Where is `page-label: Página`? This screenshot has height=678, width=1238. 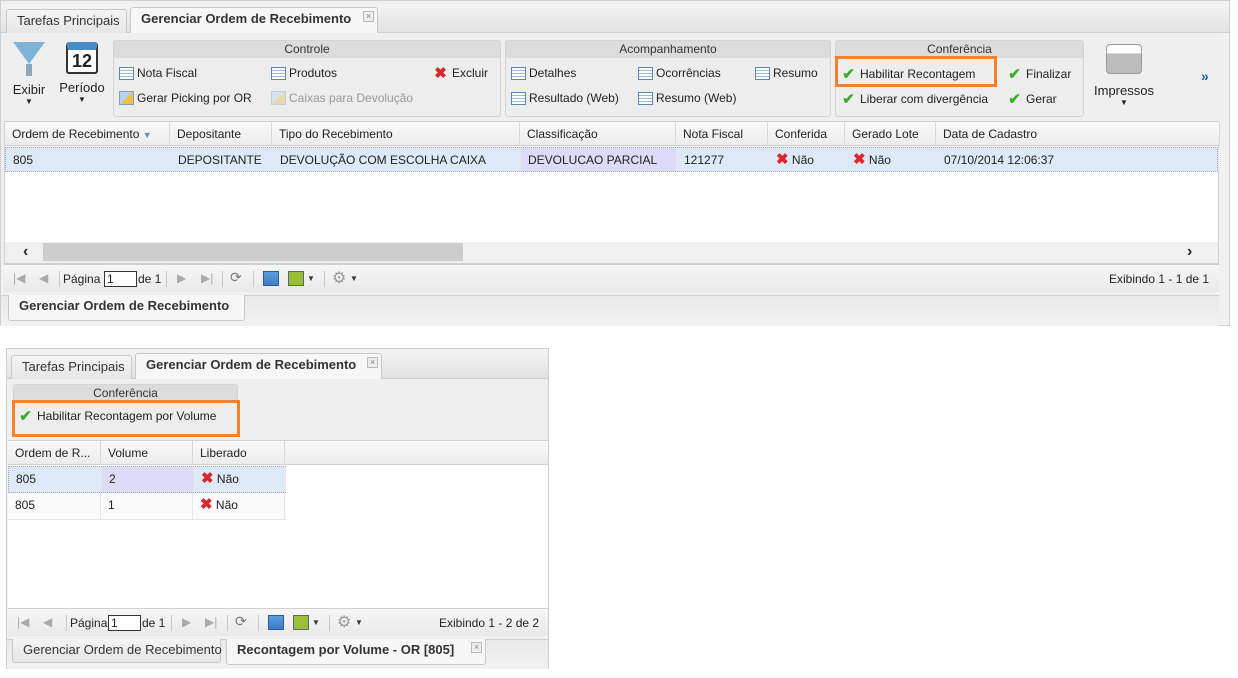
page-label: Página is located at coordinates (89, 623).